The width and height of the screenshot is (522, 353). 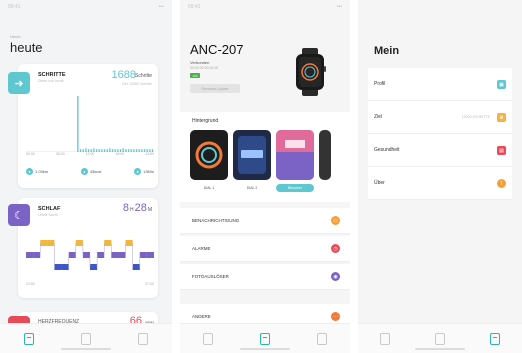 What do you see at coordinates (52, 75) in the screenshot?
I see `steps-label: SCHRITTE` at bounding box center [52, 75].